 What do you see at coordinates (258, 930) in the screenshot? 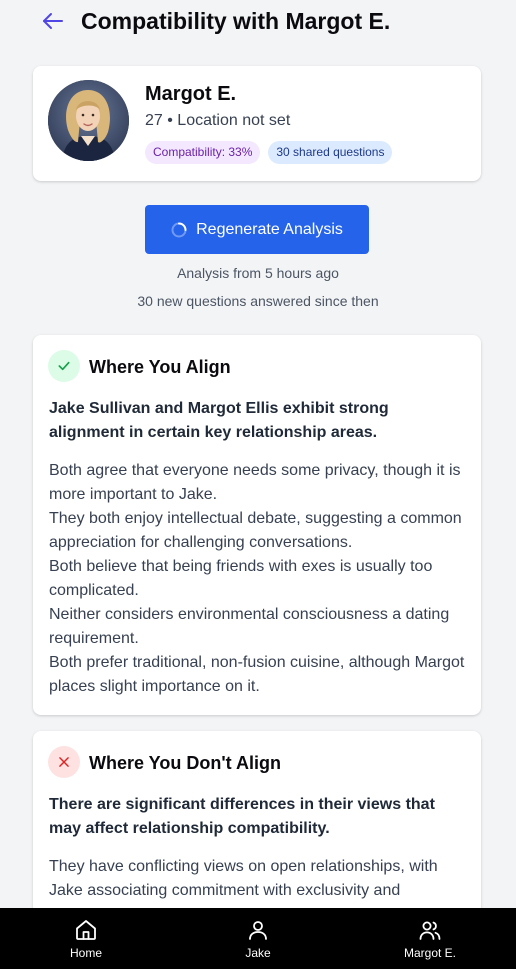
I see `user-icon` at bounding box center [258, 930].